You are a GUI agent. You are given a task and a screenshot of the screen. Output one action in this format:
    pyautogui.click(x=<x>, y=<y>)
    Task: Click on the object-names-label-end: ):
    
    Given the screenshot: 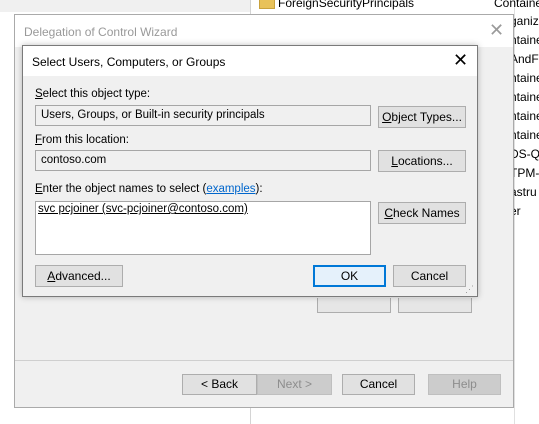 What is the action you would take?
    pyautogui.click(x=259, y=189)
    